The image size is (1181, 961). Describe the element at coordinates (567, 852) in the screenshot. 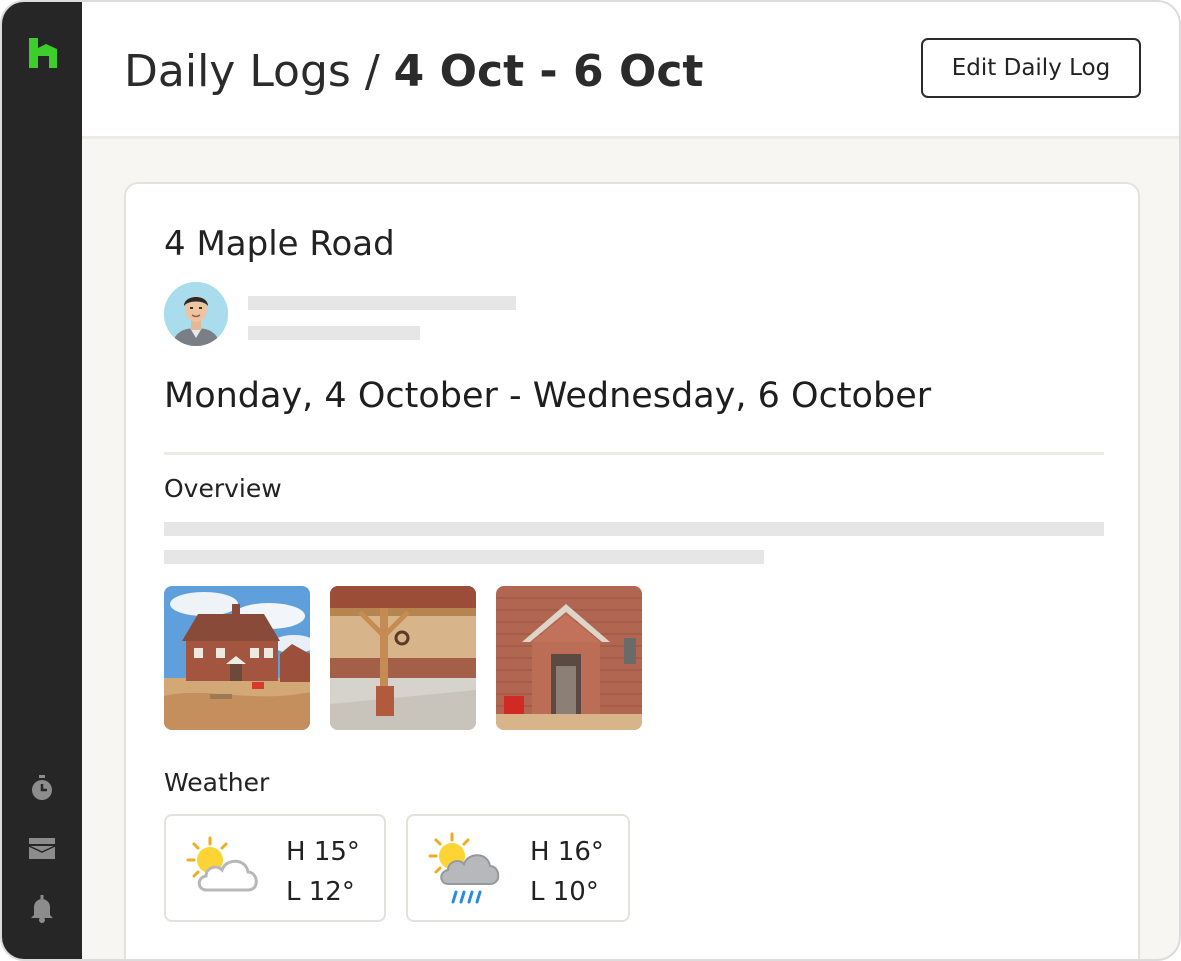

I see `temperature-high: H 16°` at that location.